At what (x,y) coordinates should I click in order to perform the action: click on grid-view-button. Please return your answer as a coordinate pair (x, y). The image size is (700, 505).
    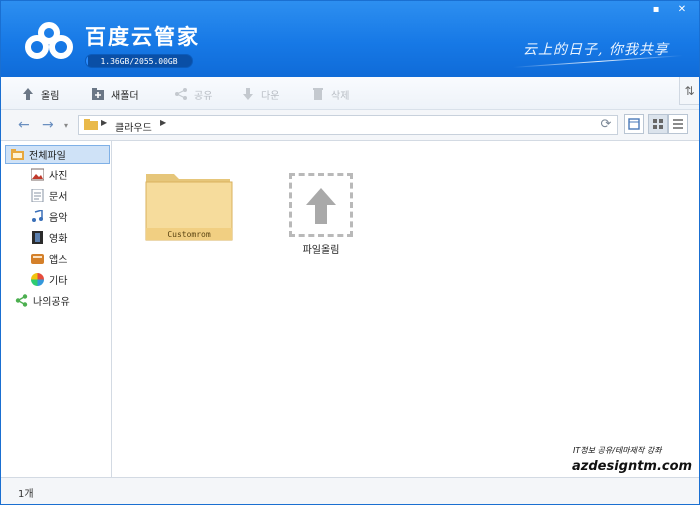
    Looking at the image, I should click on (658, 124).